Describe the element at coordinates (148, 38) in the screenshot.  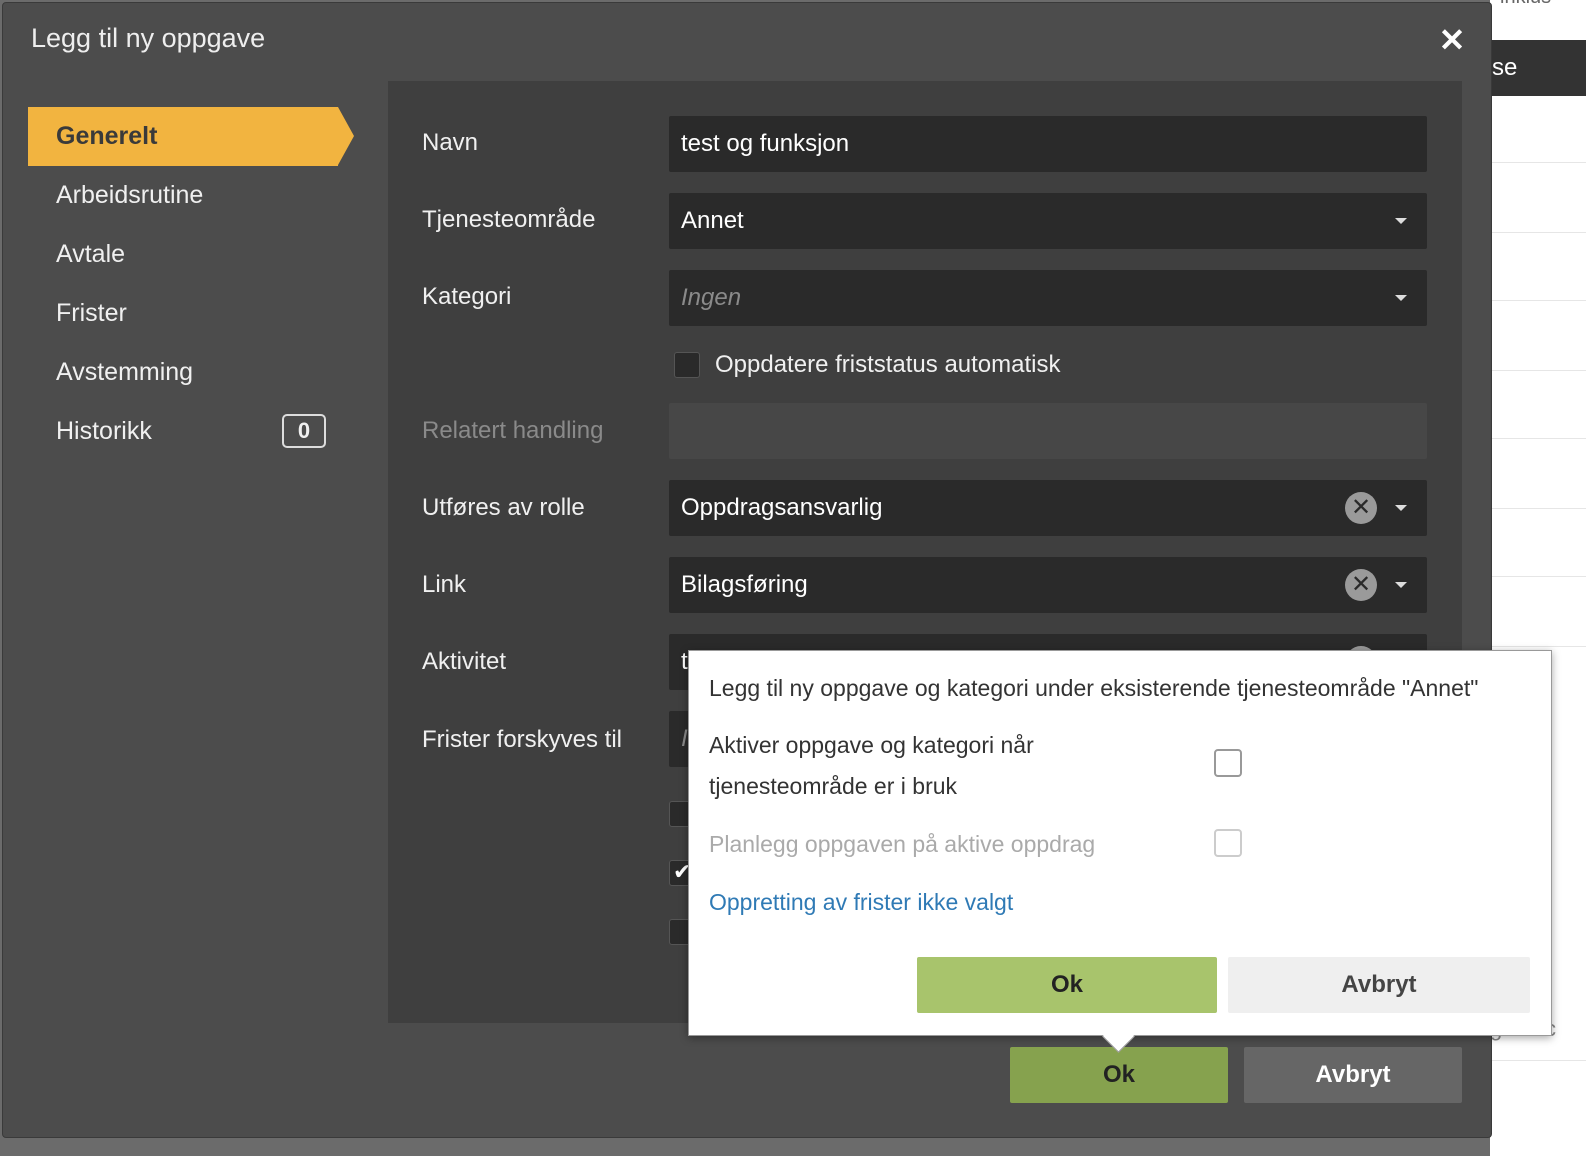
I see `dialog-title: Legg til ny oppgave` at that location.